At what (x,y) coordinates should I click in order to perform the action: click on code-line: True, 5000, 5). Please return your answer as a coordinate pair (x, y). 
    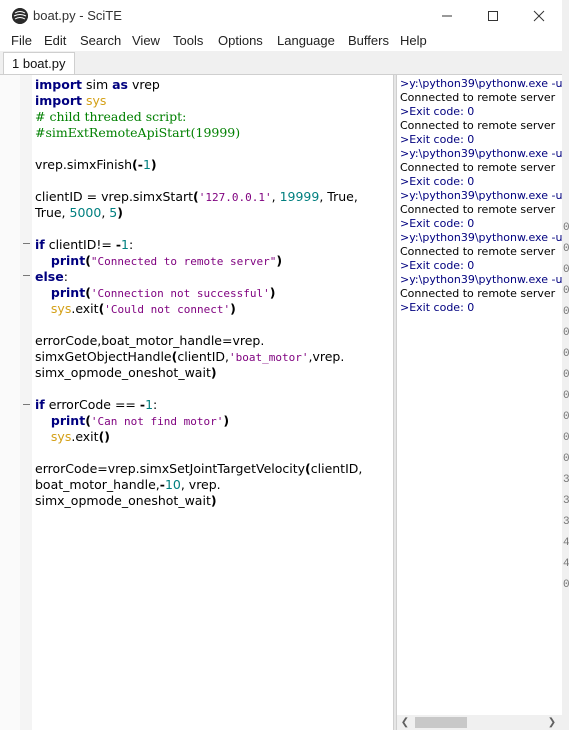
    Looking at the image, I should click on (210, 213).